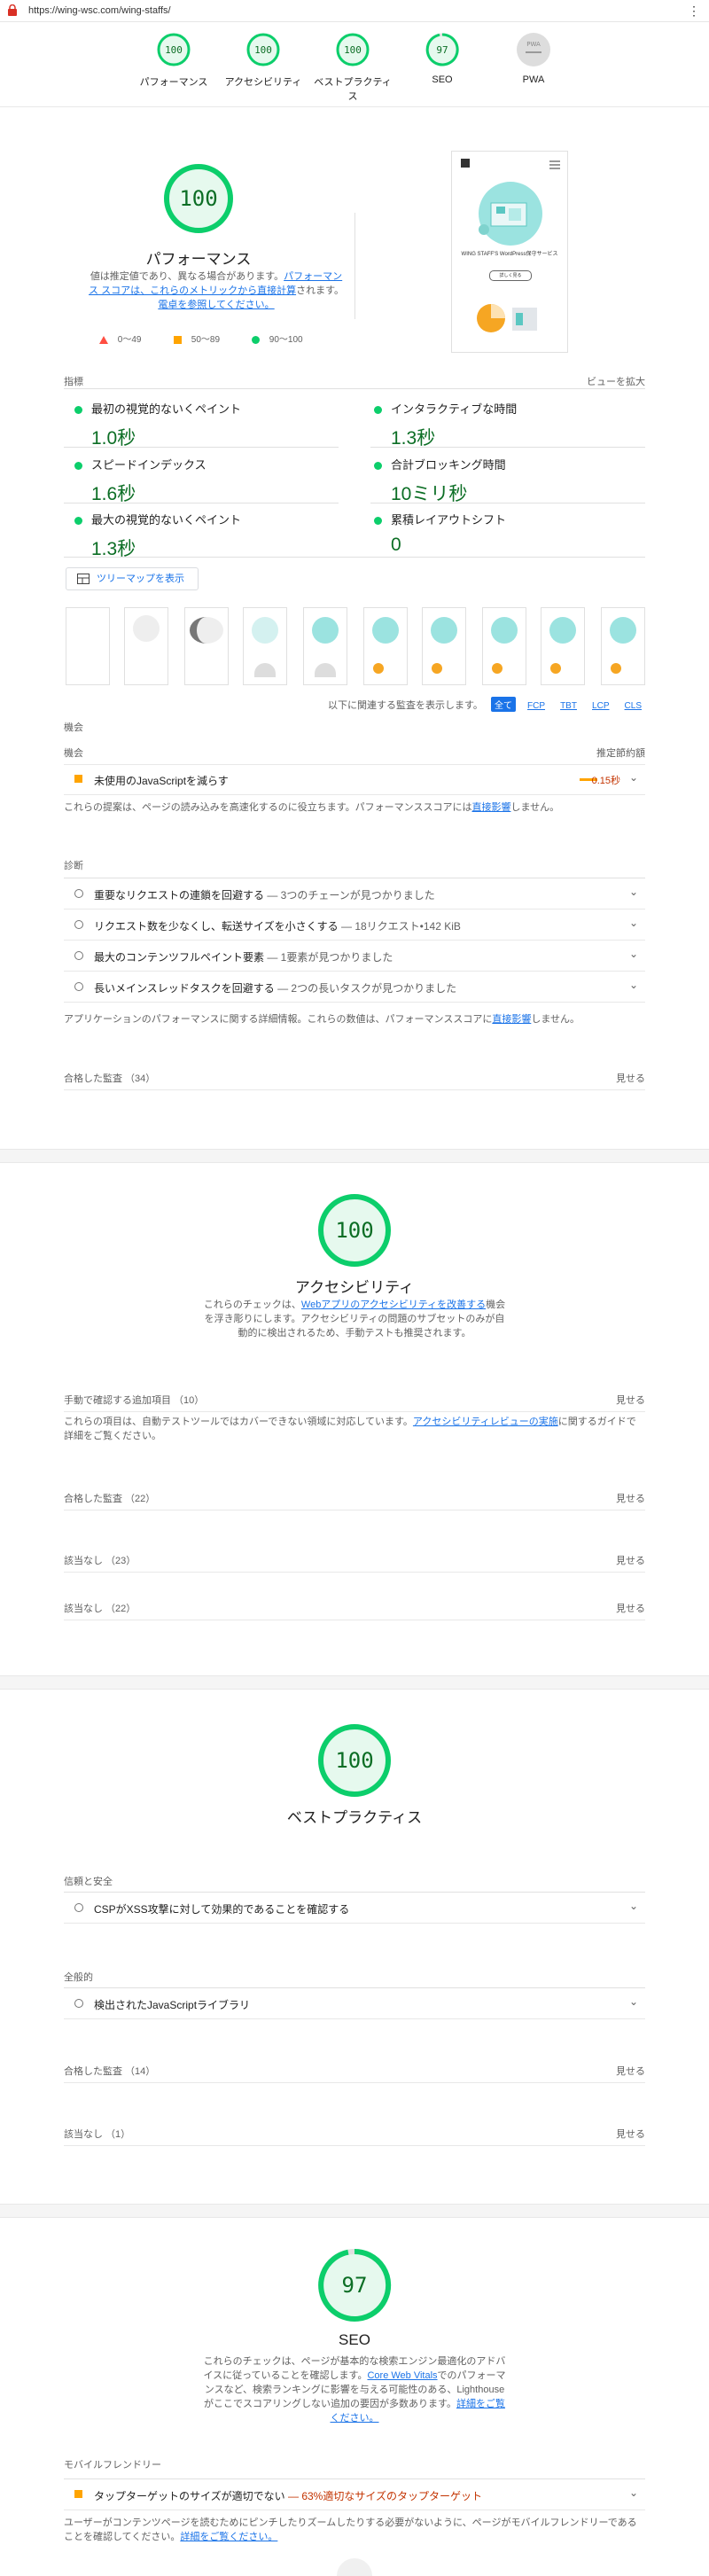 This screenshot has height=2576, width=709. I want to click on best-practices-gauge-icon: 100, so click(353, 49).